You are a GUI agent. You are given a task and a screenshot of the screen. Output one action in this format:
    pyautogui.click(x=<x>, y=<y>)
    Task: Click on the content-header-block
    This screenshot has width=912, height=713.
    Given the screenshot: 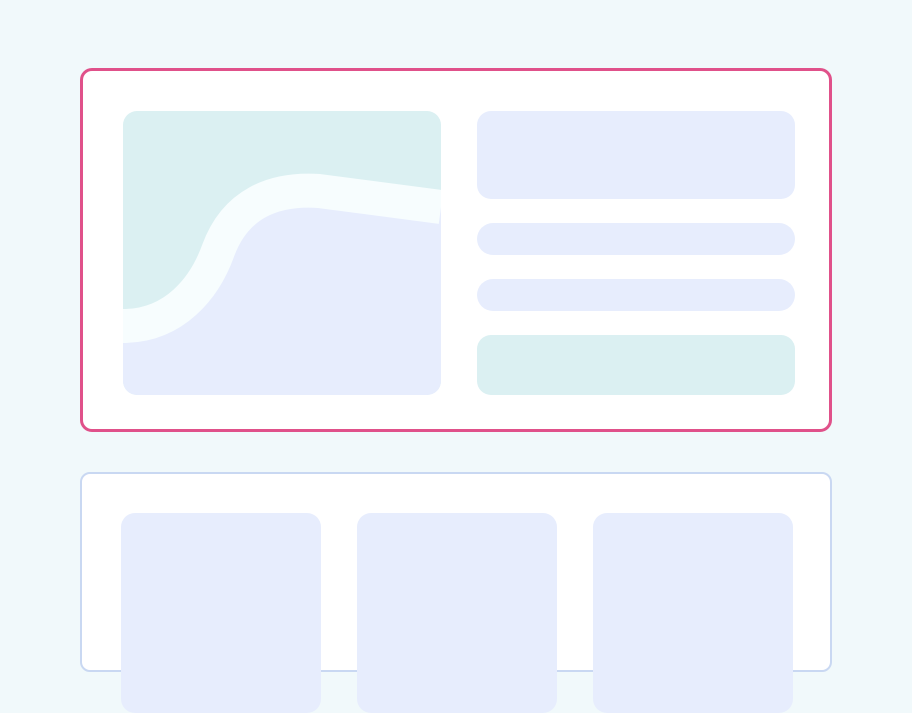 What is the action you would take?
    pyautogui.click(x=636, y=155)
    